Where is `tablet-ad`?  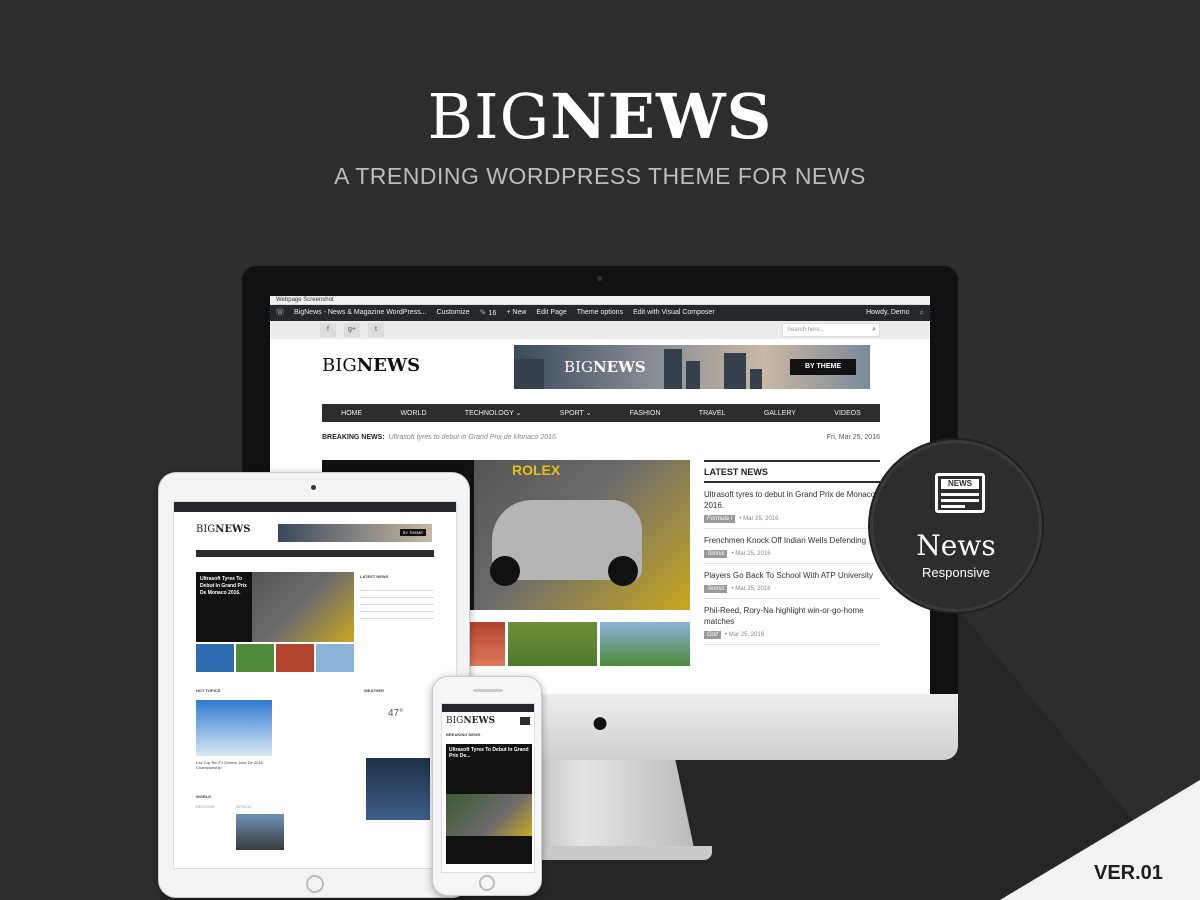
tablet-ad is located at coordinates (398, 789).